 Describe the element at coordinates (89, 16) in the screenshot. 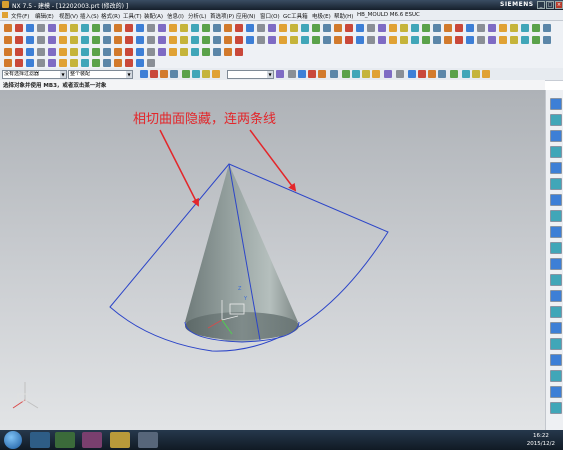

I see `menu-insert: 插入(S)` at that location.